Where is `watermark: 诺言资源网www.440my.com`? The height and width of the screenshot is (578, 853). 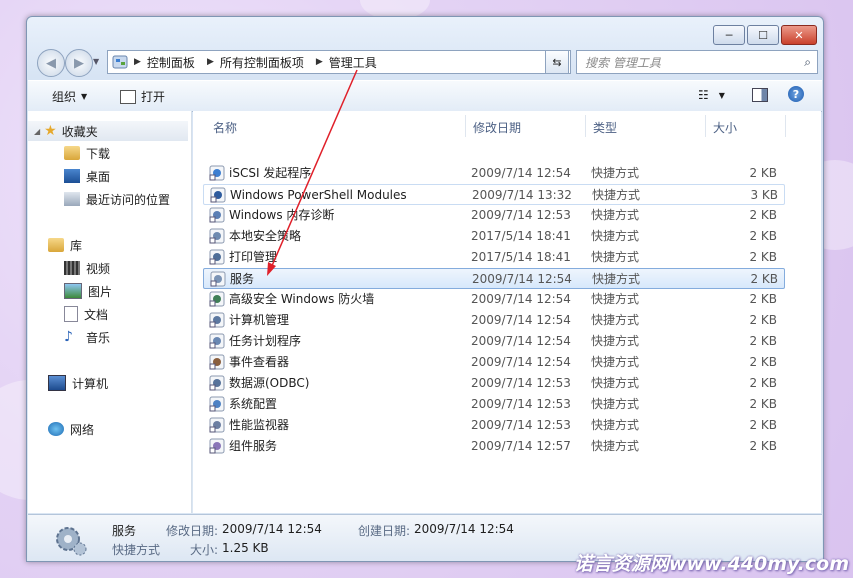 watermark: 诺言资源网www.440my.com is located at coordinates (711, 564).